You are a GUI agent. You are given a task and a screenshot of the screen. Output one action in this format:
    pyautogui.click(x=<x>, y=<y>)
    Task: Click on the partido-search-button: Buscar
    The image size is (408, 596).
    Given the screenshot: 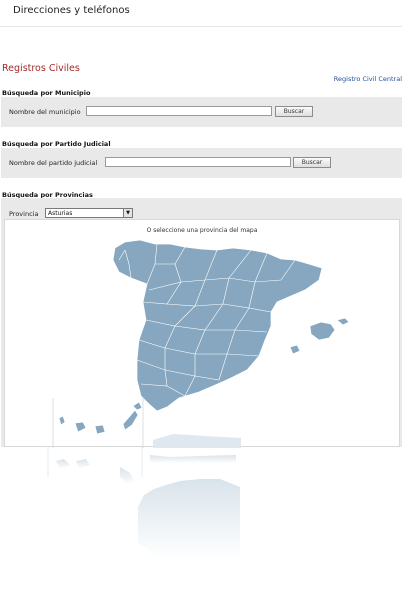 What is the action you would take?
    pyautogui.click(x=312, y=162)
    